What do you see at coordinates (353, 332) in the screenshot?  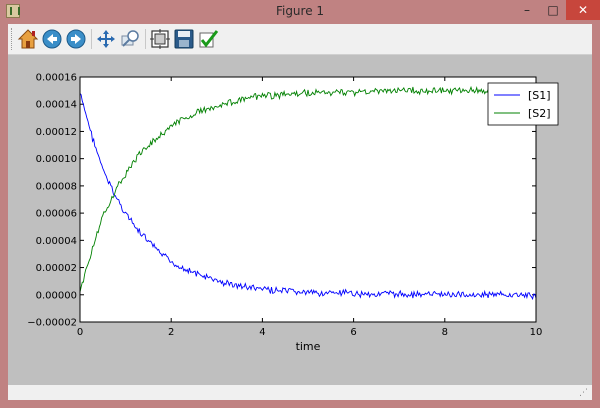 I see `x-tick-label: 6` at bounding box center [353, 332].